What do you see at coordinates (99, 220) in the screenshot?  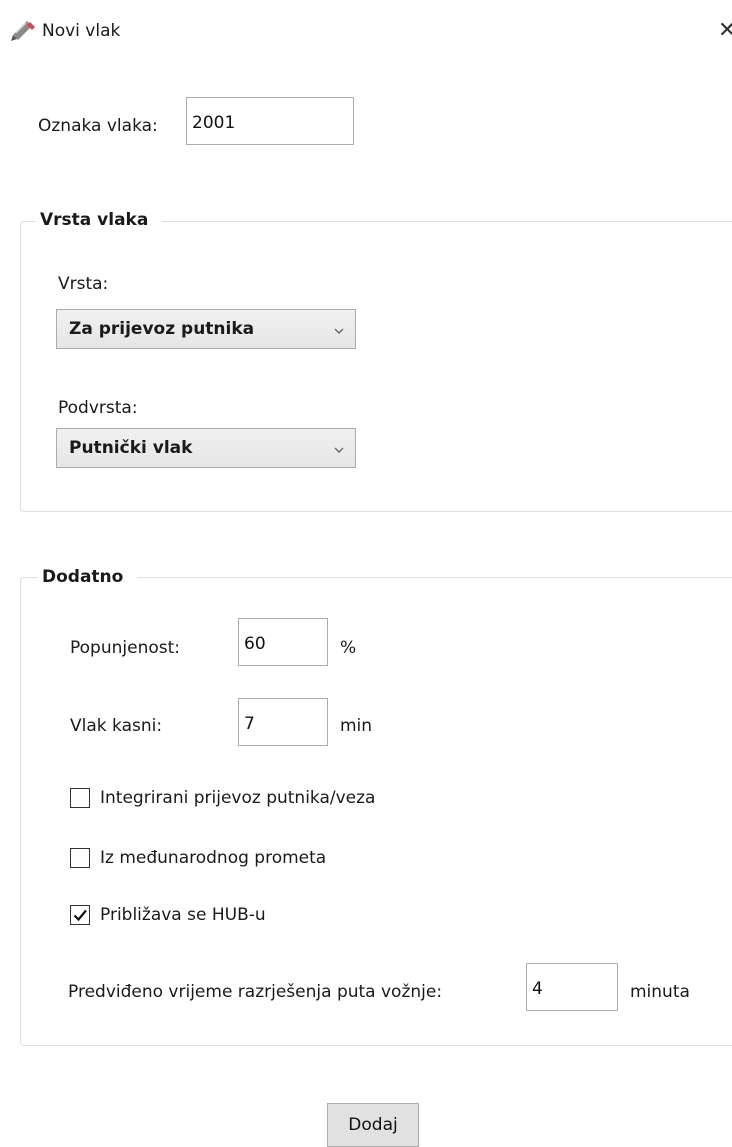 I see `train-type-group-title: Vrsta vlaka` at bounding box center [99, 220].